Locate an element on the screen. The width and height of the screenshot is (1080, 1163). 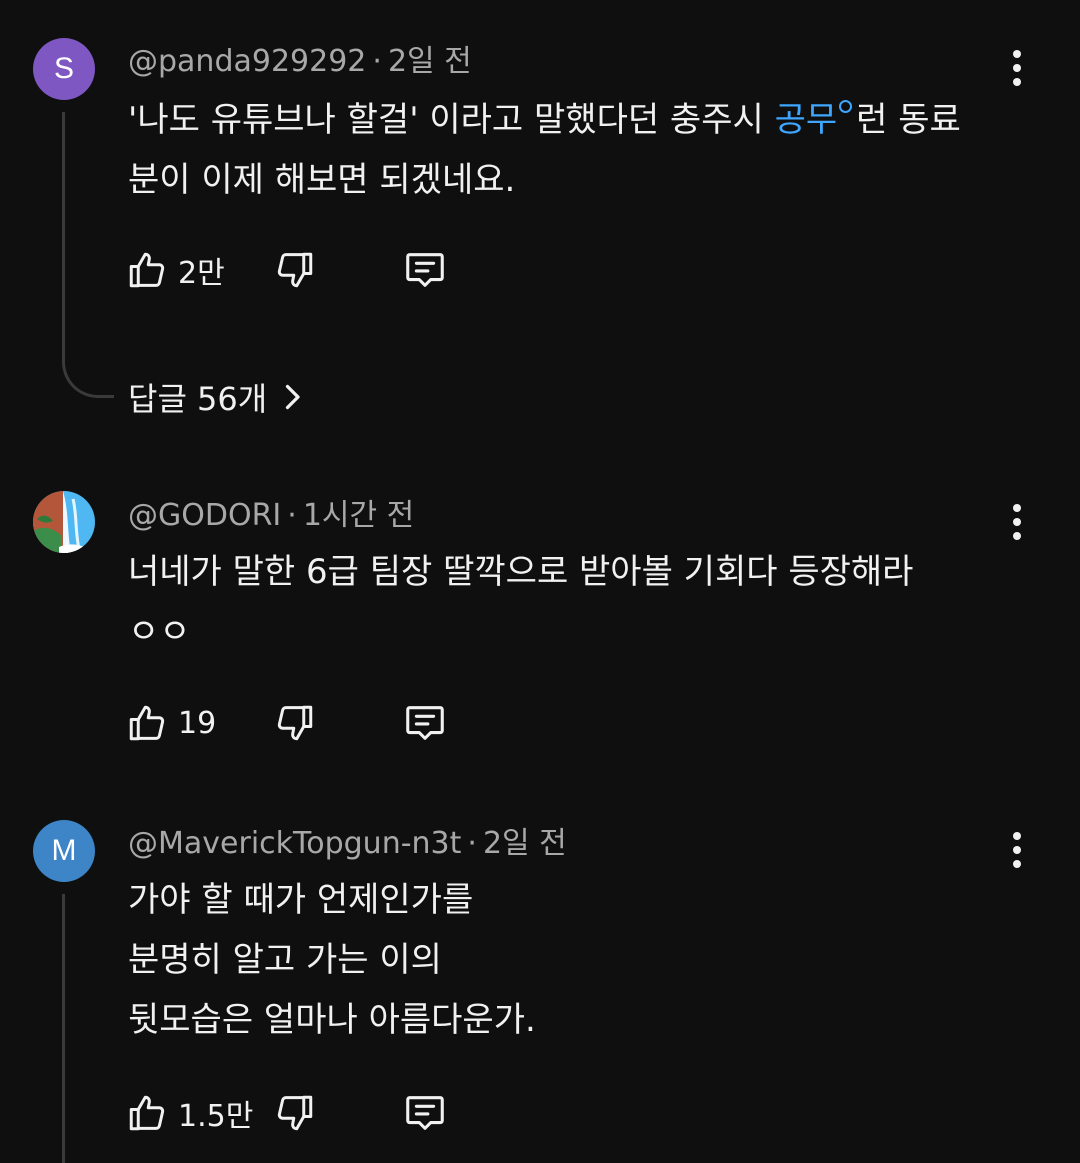
like-button: 19 is located at coordinates (171, 723).